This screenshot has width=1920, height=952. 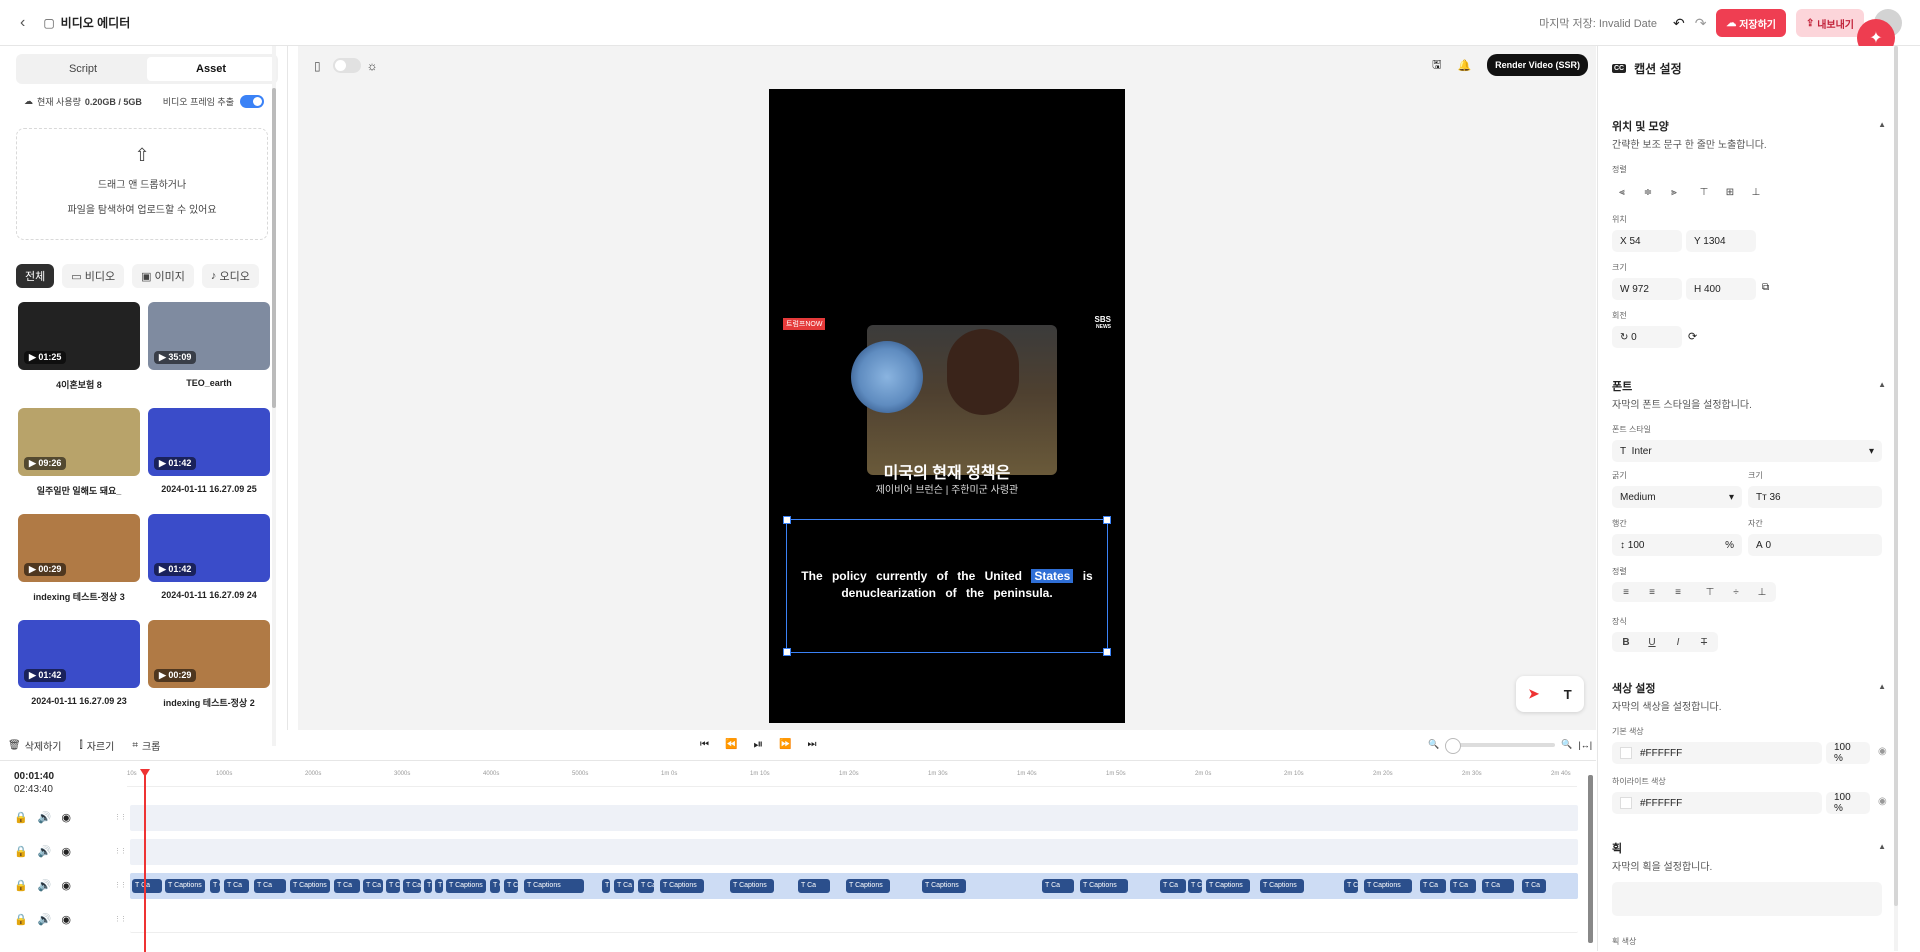 I want to click on undo-icon: ↶, so click(x=1679, y=23).